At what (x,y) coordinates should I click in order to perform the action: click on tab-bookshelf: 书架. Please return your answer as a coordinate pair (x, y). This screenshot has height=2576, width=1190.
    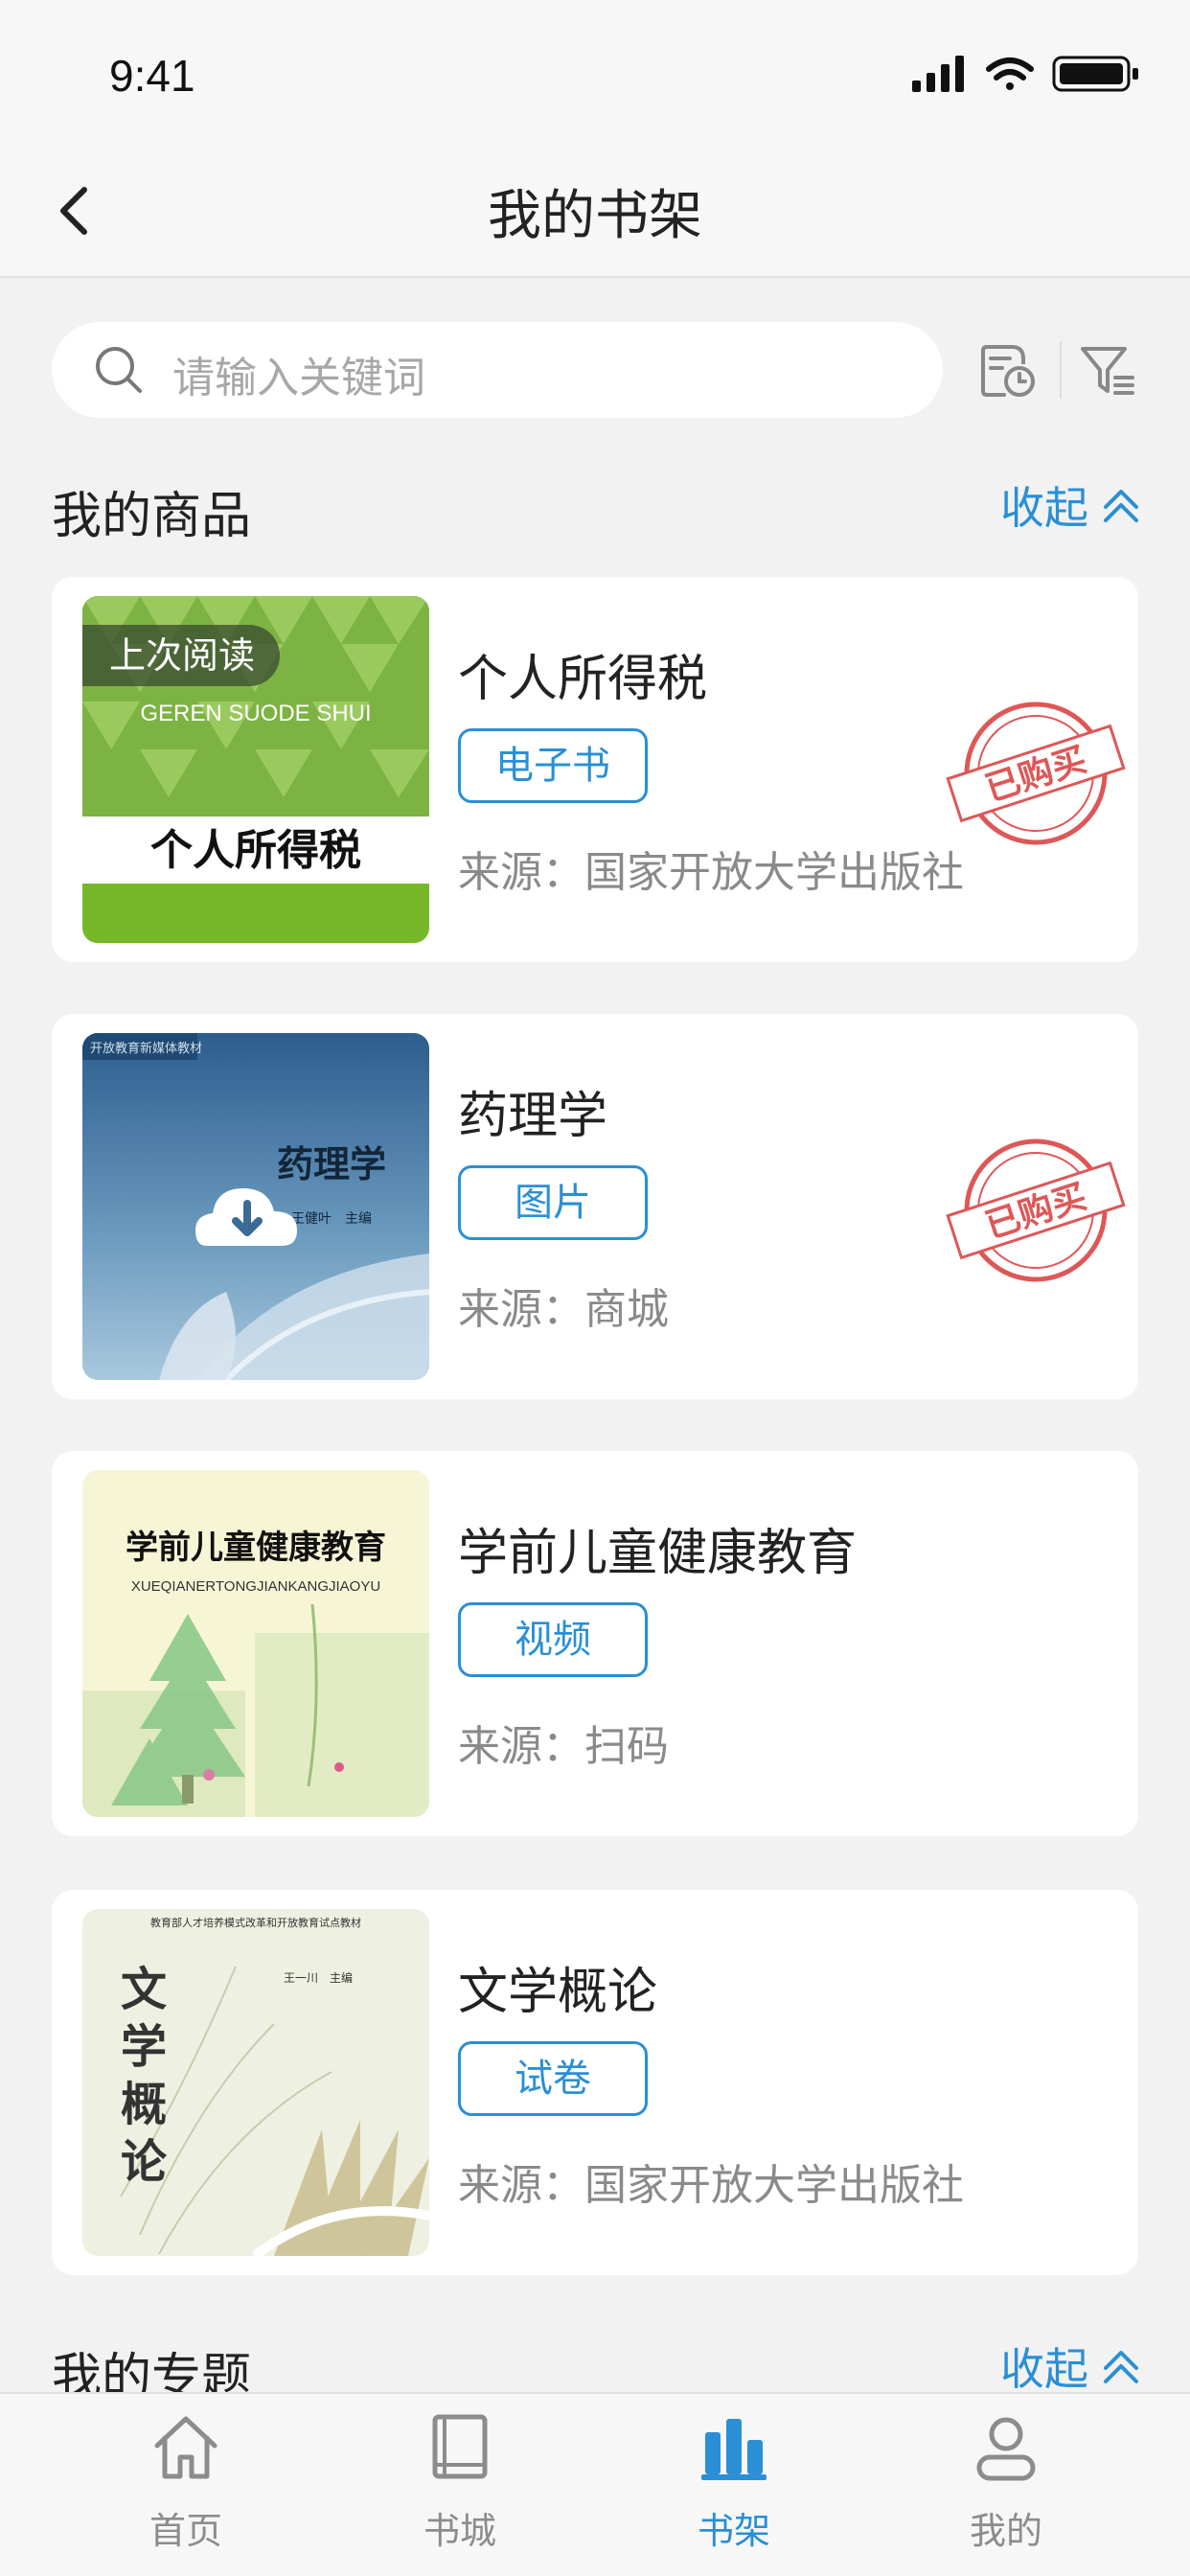
    Looking at the image, I should click on (734, 2492).